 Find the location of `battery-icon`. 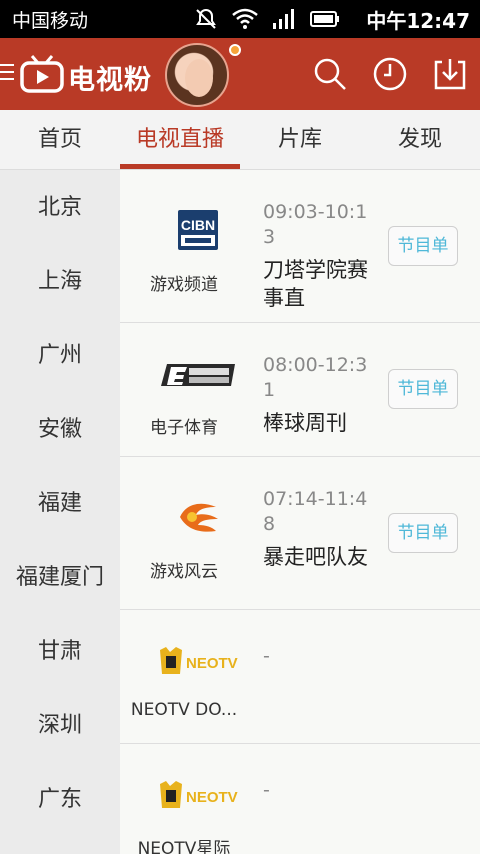

battery-icon is located at coordinates (324, 19).